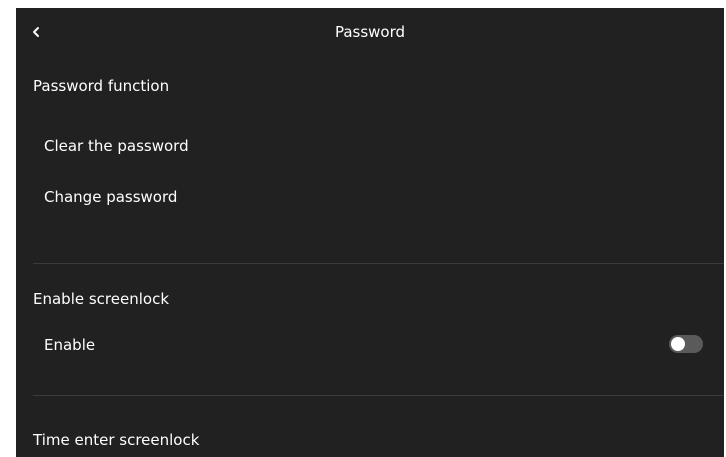 The image size is (726, 457). Describe the element at coordinates (101, 86) in the screenshot. I see `section-title-password-function: Password function` at that location.